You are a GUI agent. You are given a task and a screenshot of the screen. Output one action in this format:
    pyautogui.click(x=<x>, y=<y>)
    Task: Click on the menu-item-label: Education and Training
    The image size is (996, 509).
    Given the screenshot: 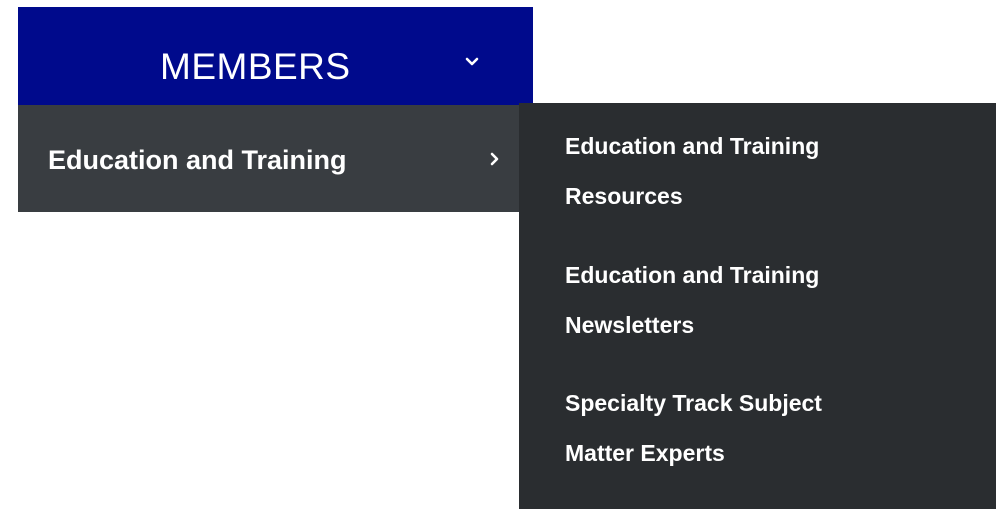 What is the action you would take?
    pyautogui.click(x=197, y=160)
    